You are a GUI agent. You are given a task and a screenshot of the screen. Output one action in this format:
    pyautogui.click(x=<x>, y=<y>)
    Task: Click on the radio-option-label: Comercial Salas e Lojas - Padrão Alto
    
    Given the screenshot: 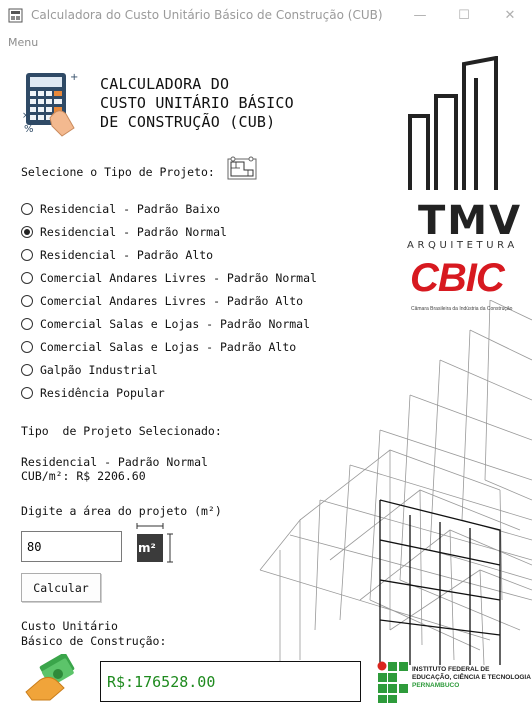 What is the action you would take?
    pyautogui.click(x=168, y=347)
    